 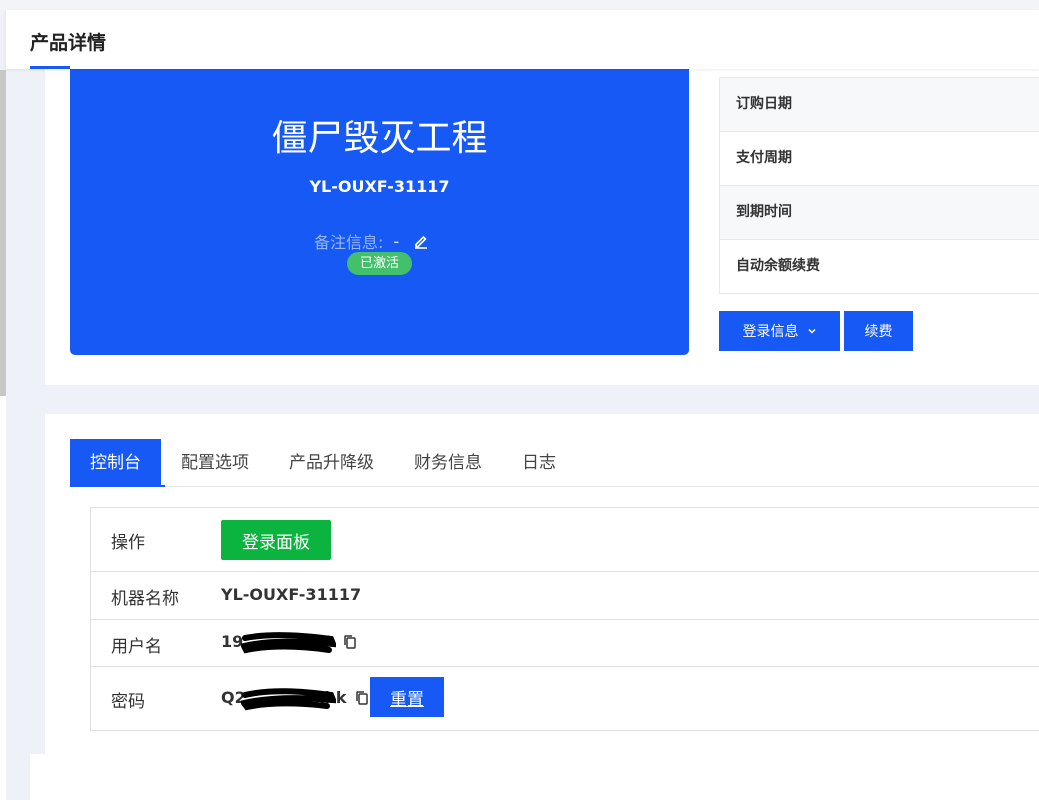 I want to click on remark-line: 备注信息: -, so click(x=371, y=241).